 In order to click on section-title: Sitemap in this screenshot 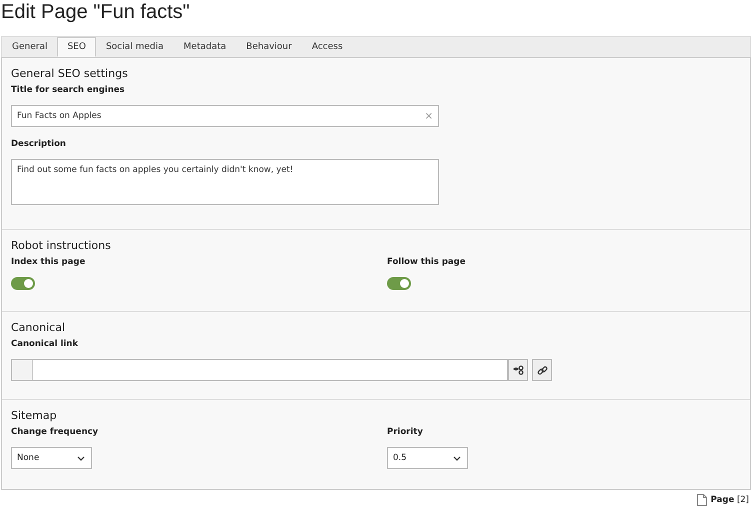, I will do `click(34, 416)`.